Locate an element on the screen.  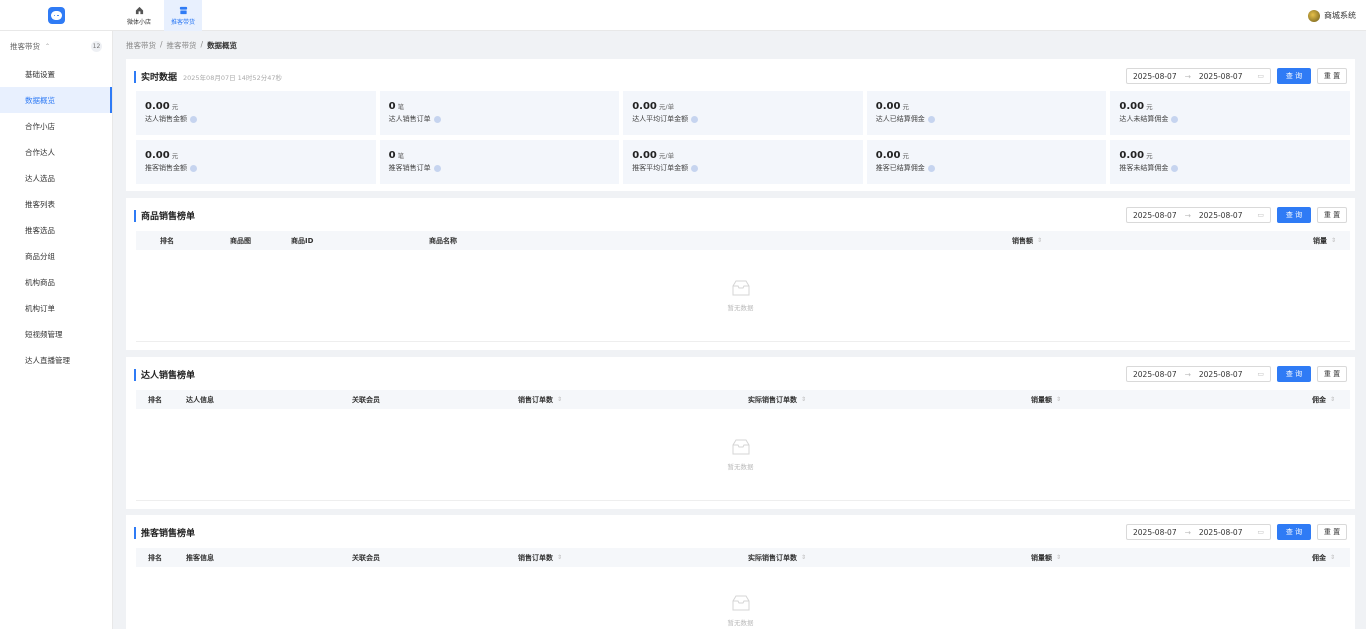
empty-text: 暂无数据 is located at coordinates (740, 308).